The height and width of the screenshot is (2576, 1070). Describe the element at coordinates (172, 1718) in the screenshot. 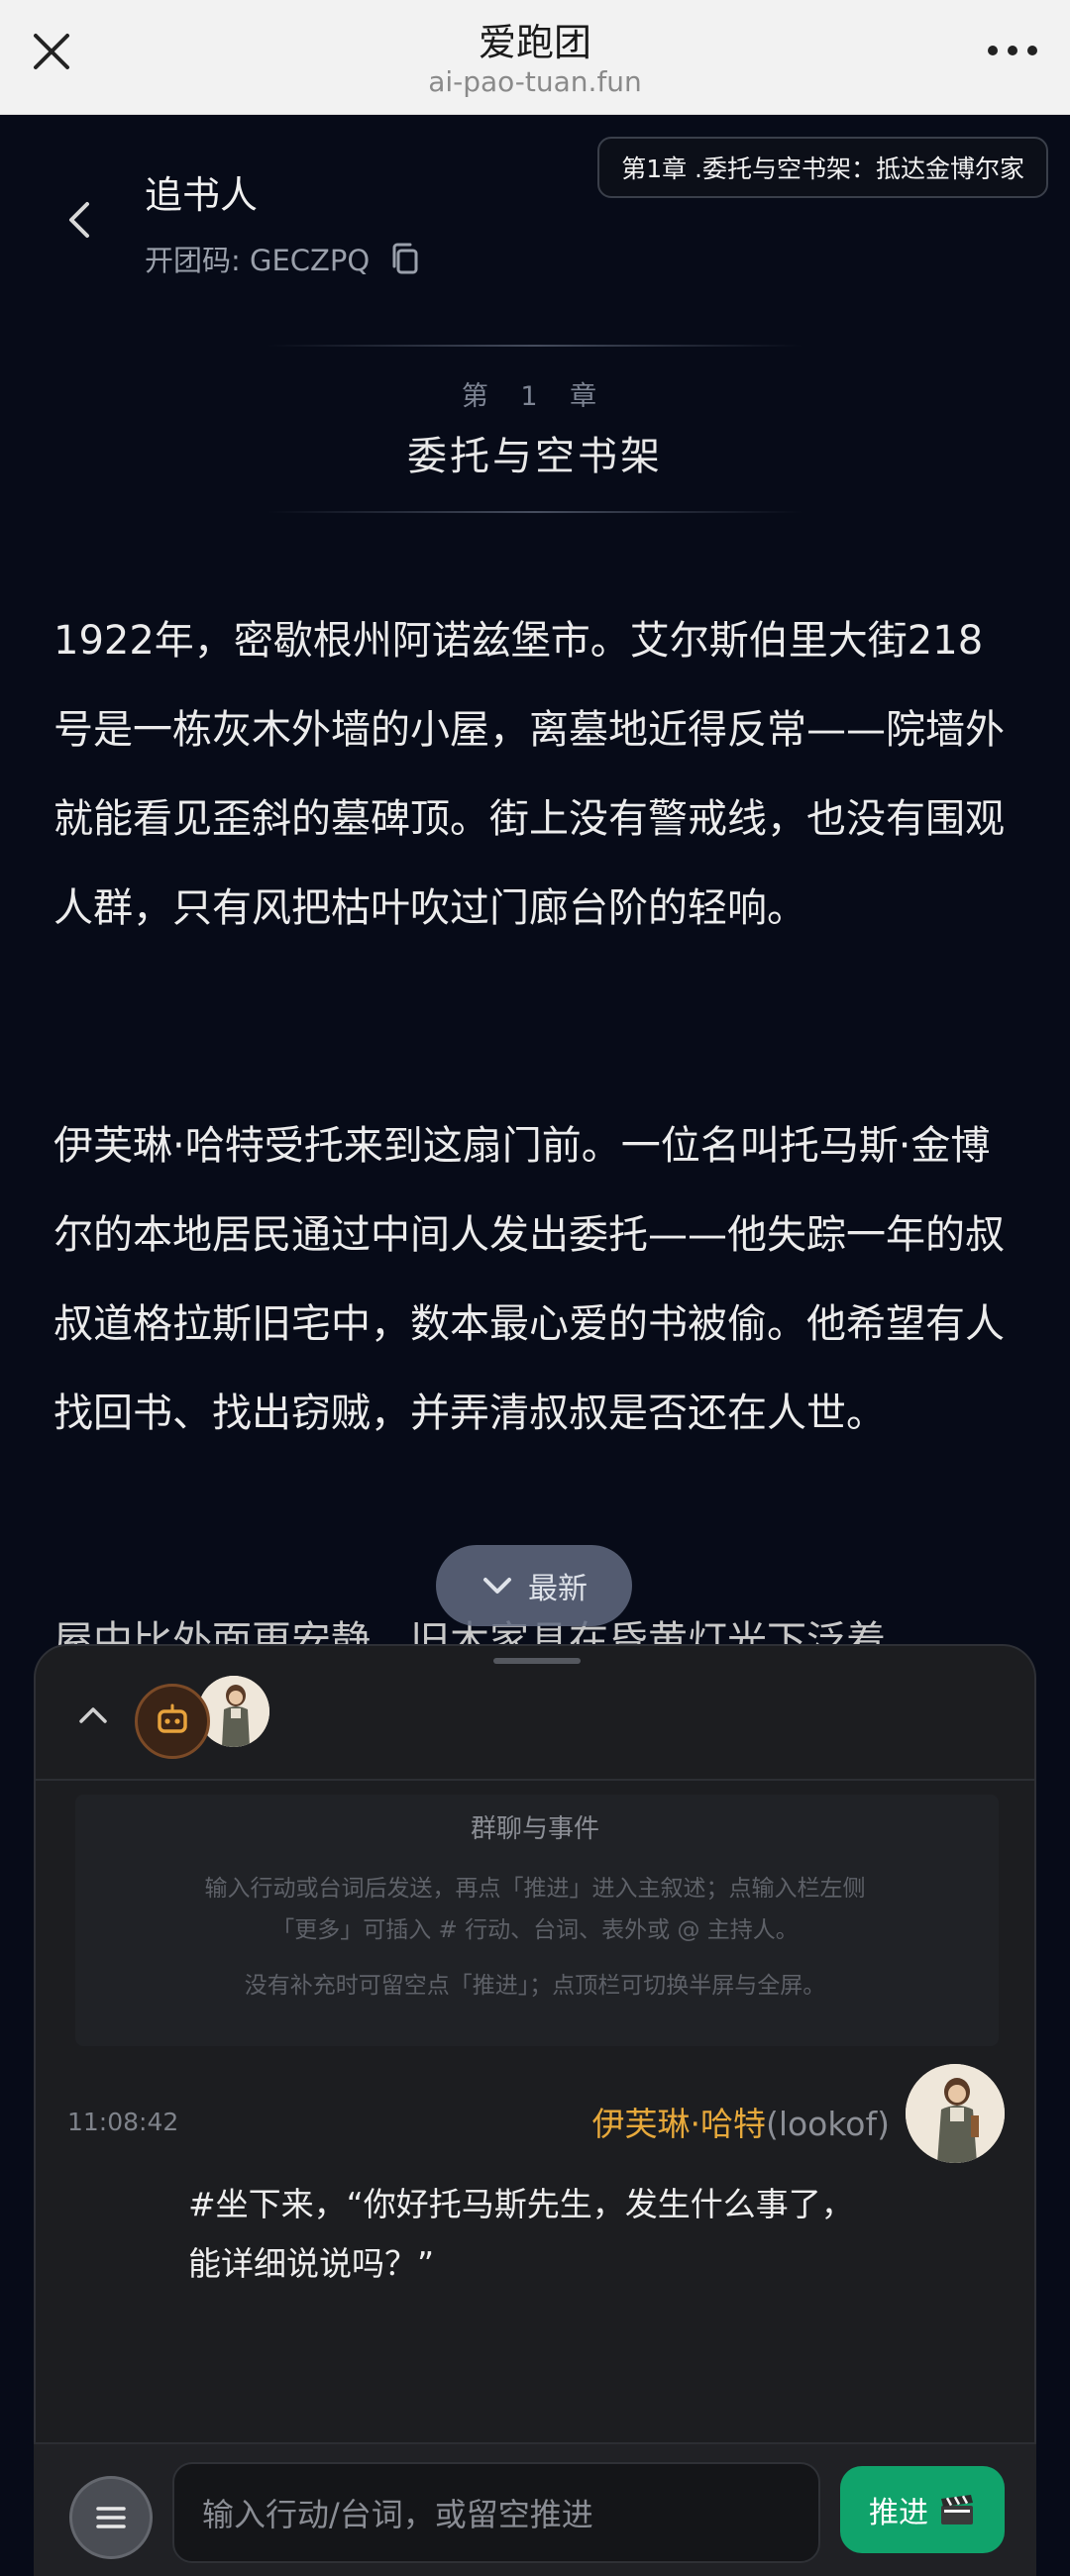

I see `robot-icon` at that location.